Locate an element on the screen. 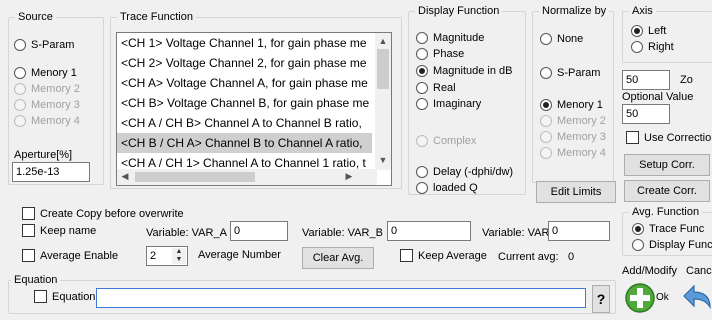 The image size is (712, 320). trace-function-title: Trace Function is located at coordinates (156, 17).